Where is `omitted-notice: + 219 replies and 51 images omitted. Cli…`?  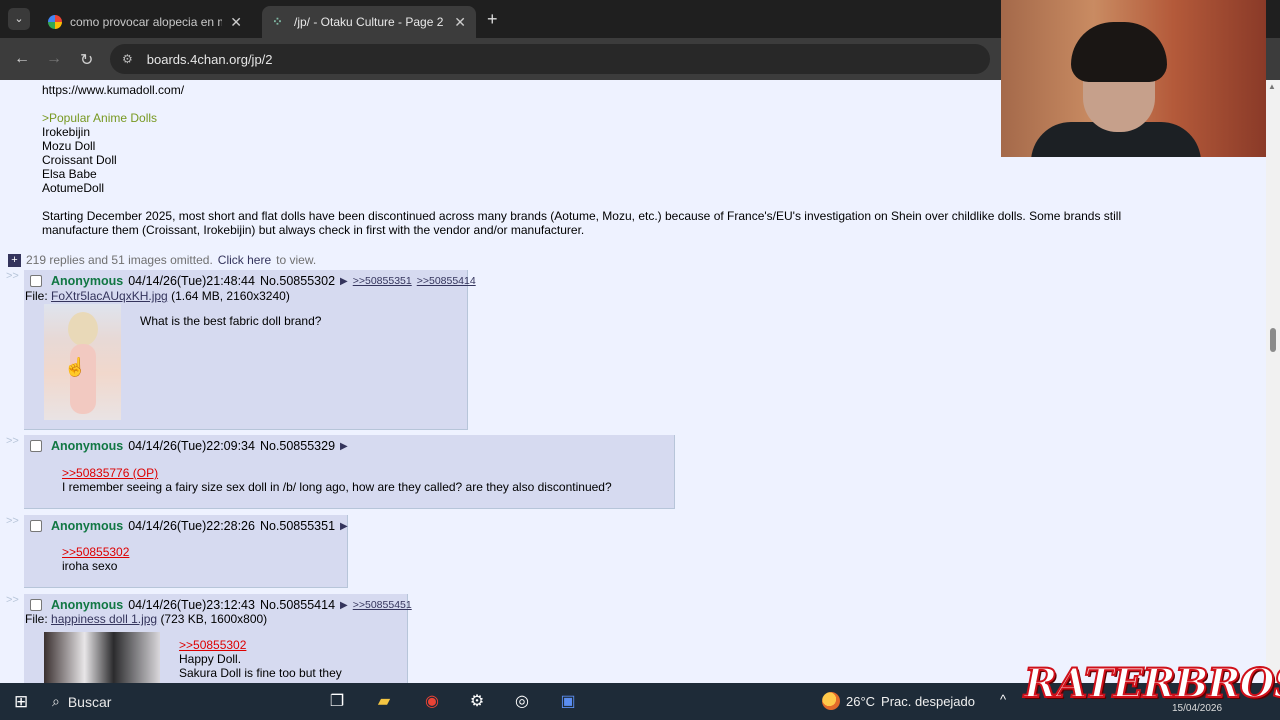
omitted-notice: + 219 replies and 51 images omitted. Cli… is located at coordinates (162, 260).